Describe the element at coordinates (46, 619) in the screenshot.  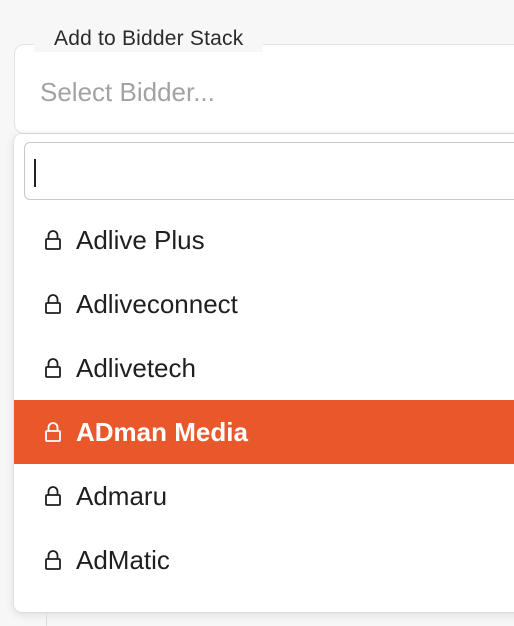
I see `divider` at that location.